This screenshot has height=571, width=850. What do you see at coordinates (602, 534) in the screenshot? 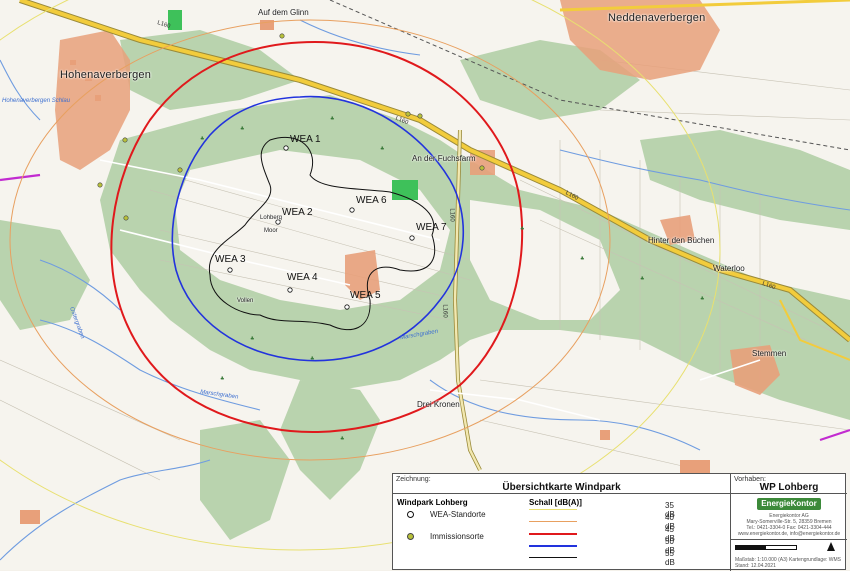
I see `legend-row-45db: 45 dB` at bounding box center [602, 534].